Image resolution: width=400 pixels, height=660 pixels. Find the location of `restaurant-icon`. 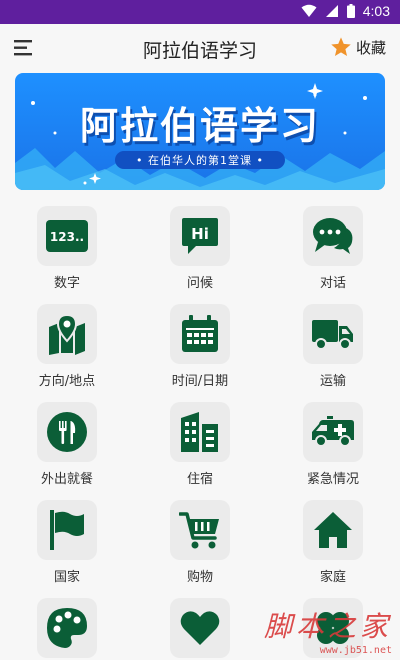

restaurant-icon is located at coordinates (67, 432).